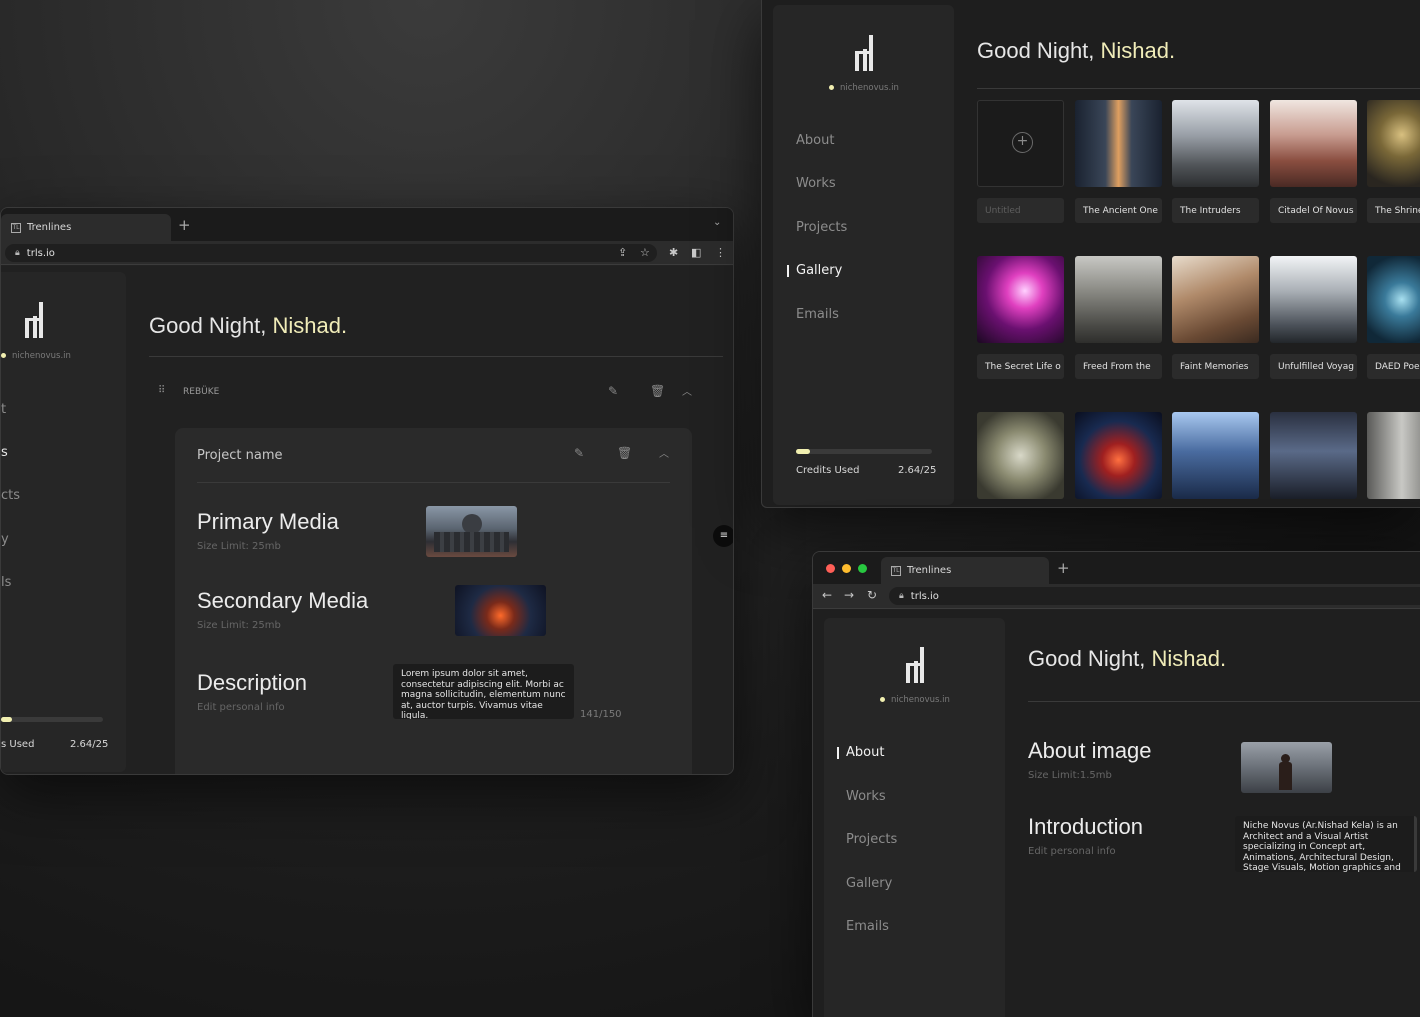  I want to click on drag-handle-icon: ⠿, so click(161, 390).